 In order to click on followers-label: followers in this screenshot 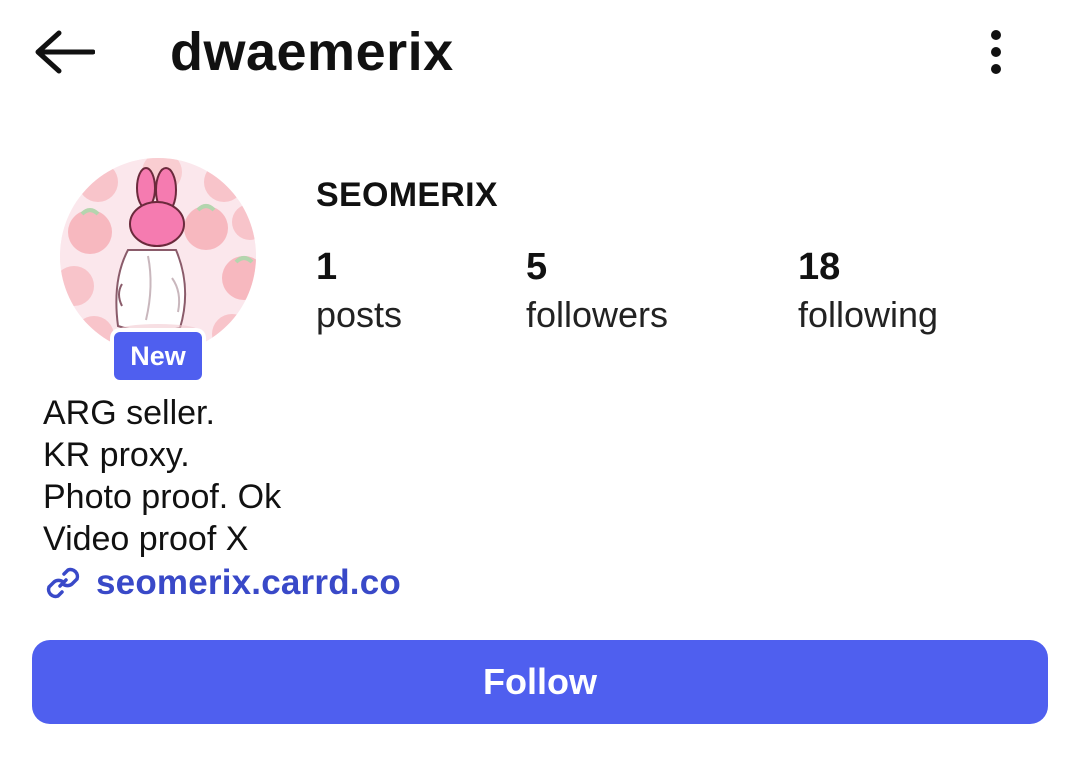, I will do `click(597, 314)`.